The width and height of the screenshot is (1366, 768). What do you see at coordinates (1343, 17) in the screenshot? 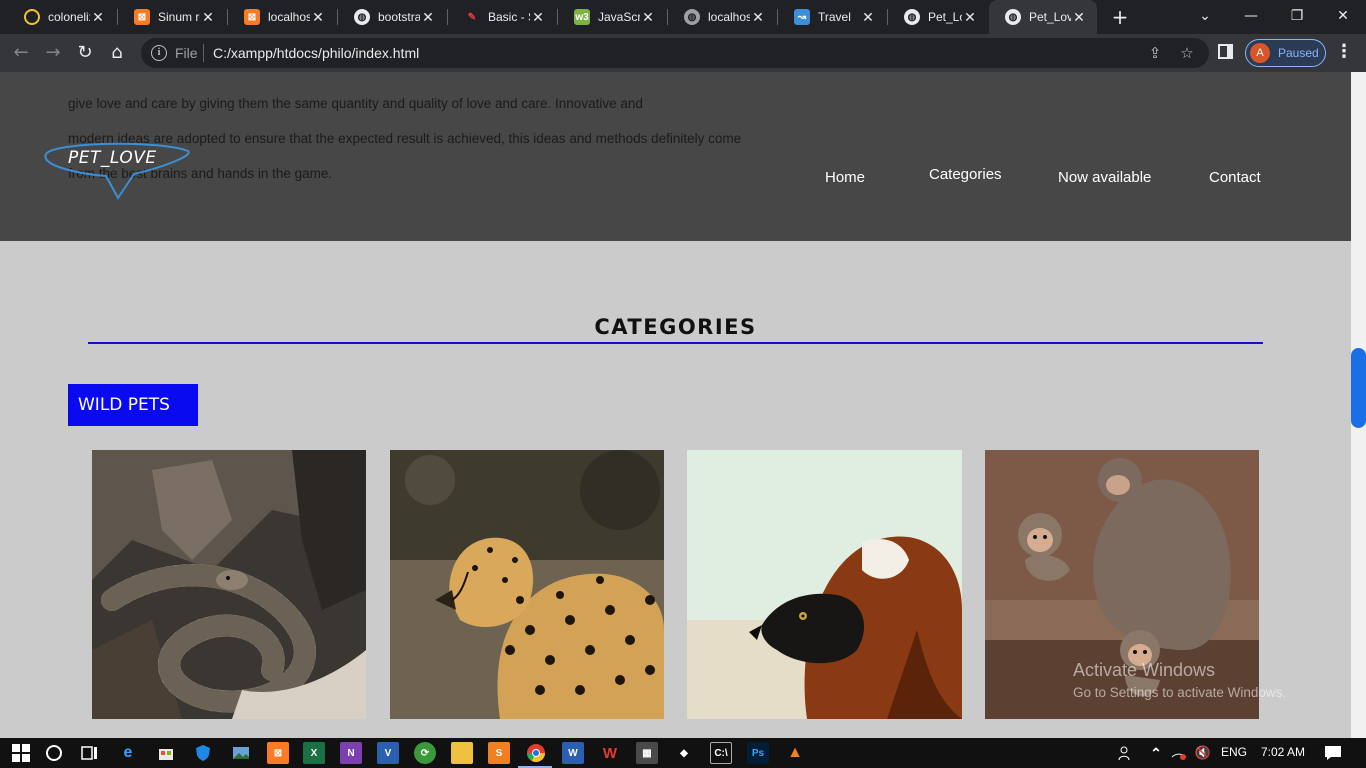
I see `close-window-button: ✕` at bounding box center [1343, 17].